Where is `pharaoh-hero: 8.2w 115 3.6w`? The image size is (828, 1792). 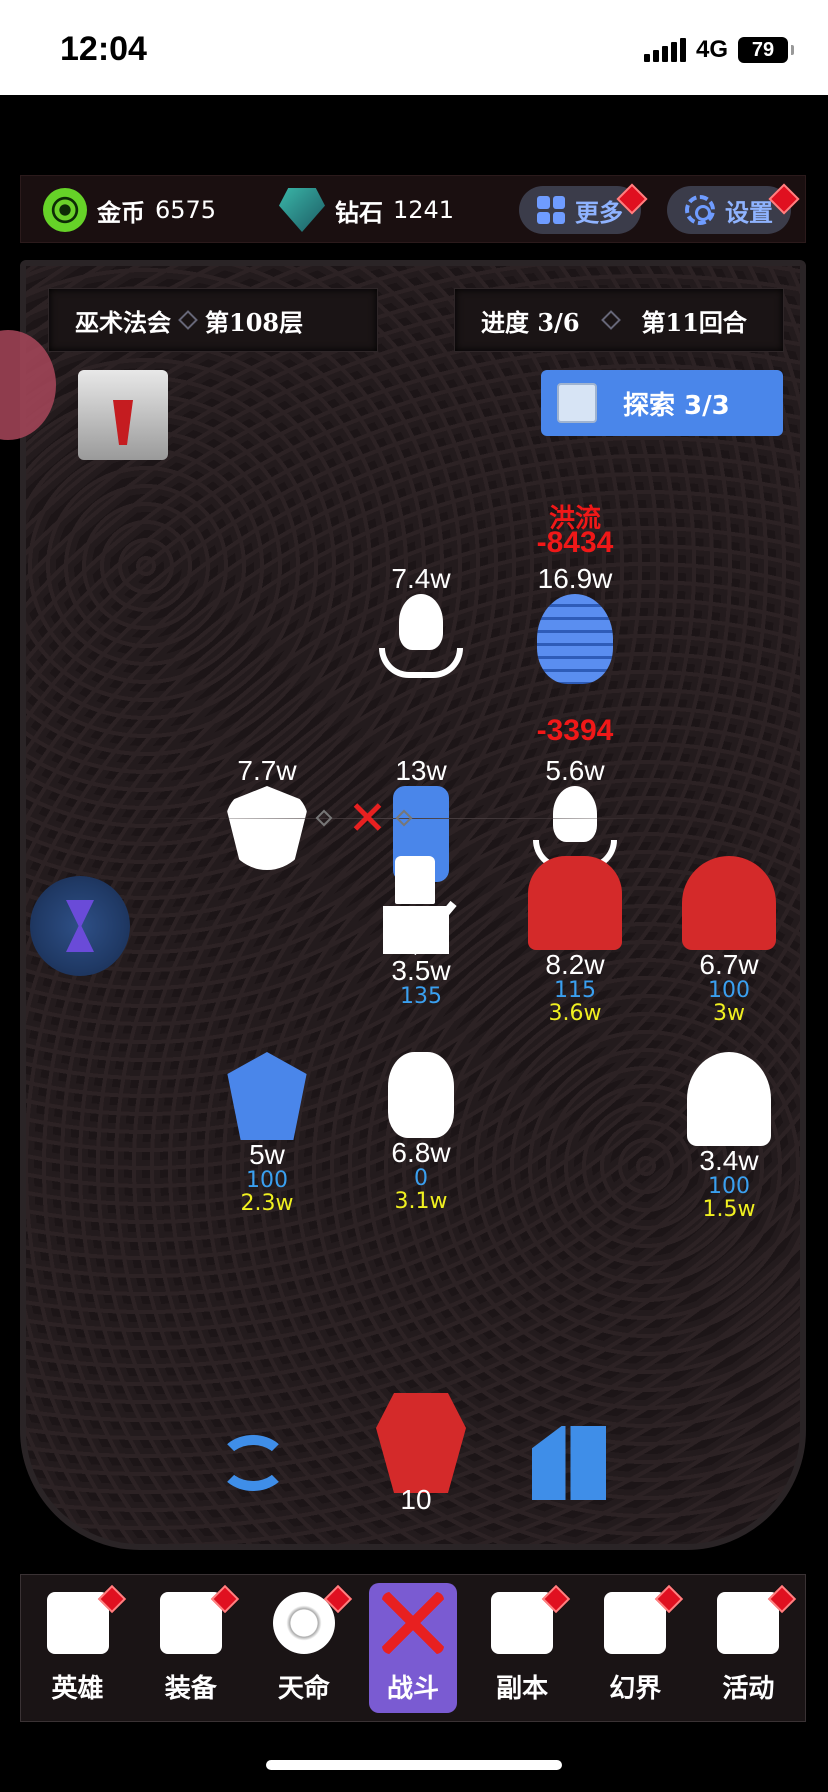 pharaoh-hero: 8.2w 115 3.6w is located at coordinates (575, 941).